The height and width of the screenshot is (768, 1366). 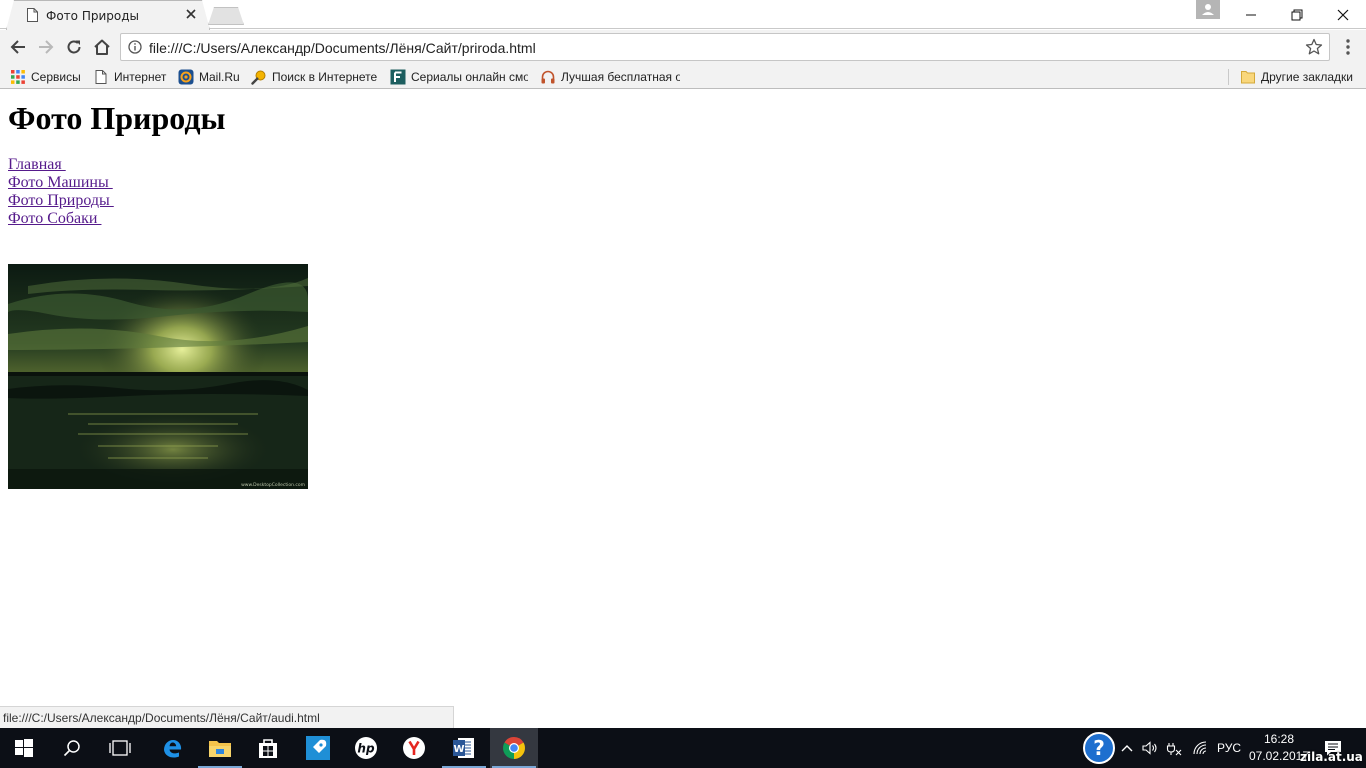 What do you see at coordinates (683, 748) in the screenshot?
I see `windows-taskbar: hp W ? РУС 16:28 07.02.2017` at bounding box center [683, 748].